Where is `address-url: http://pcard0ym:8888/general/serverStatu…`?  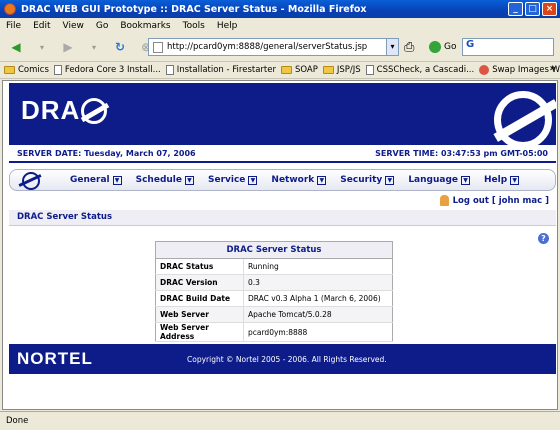
address-url: http://pcard0ym:8888/general/serverStatu… is located at coordinates (267, 47).